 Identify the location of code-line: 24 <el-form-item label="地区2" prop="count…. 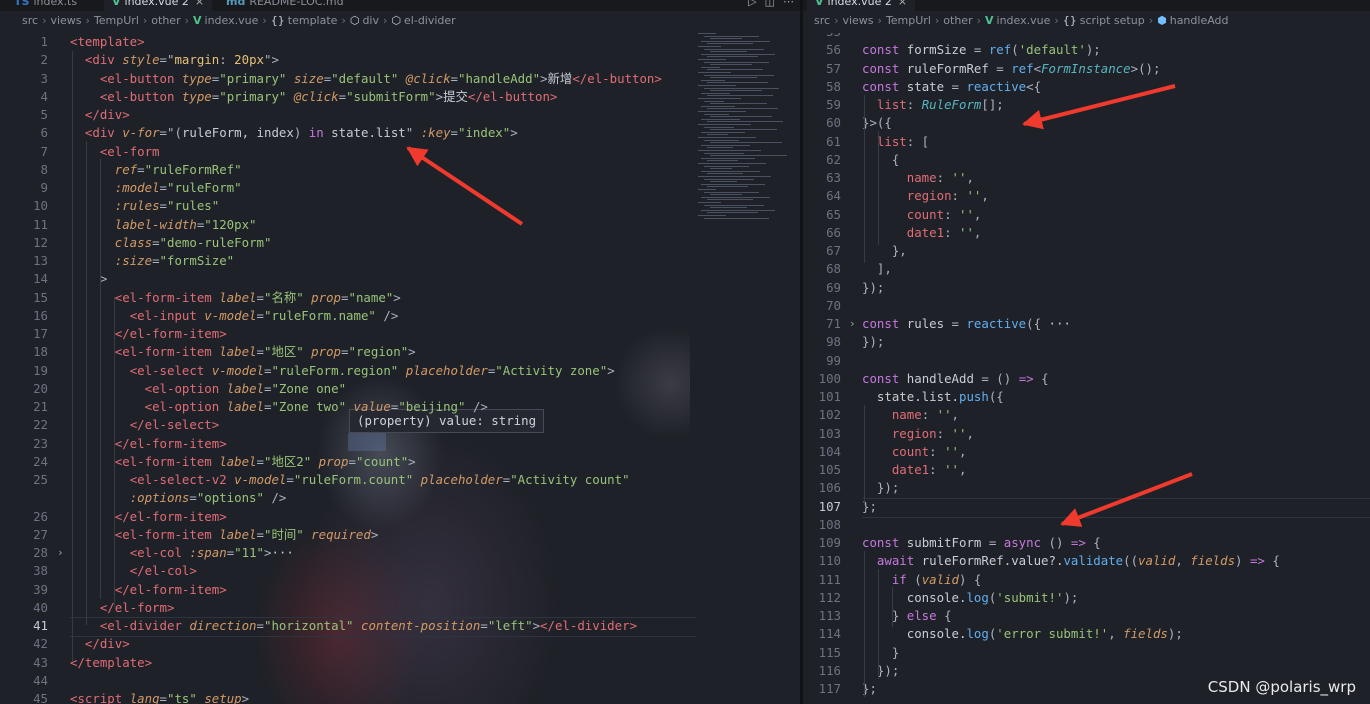
(400, 462).